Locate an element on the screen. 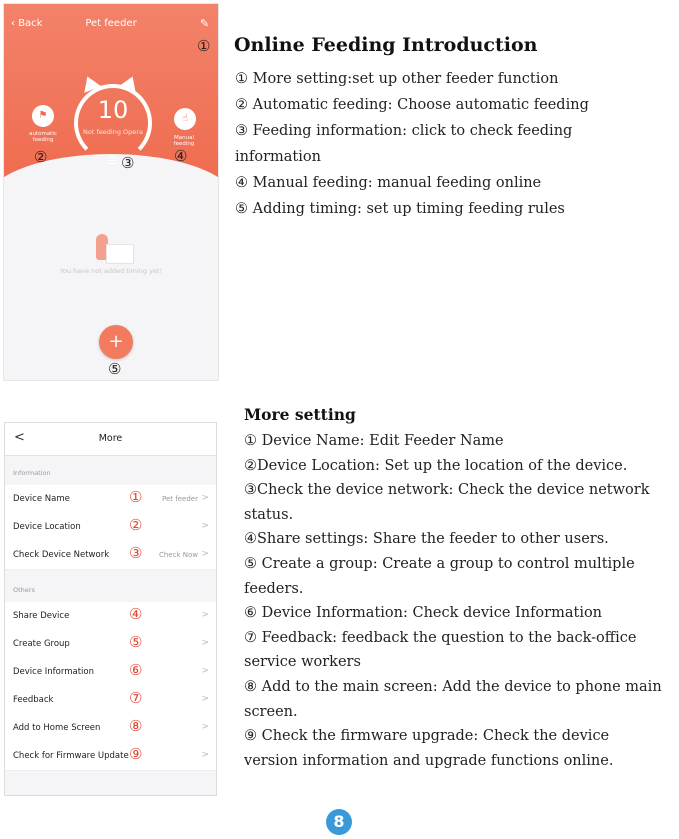 The width and height of the screenshot is (679, 839). row-check-network: Check Device Network ③ Check Now > is located at coordinates (110, 555).